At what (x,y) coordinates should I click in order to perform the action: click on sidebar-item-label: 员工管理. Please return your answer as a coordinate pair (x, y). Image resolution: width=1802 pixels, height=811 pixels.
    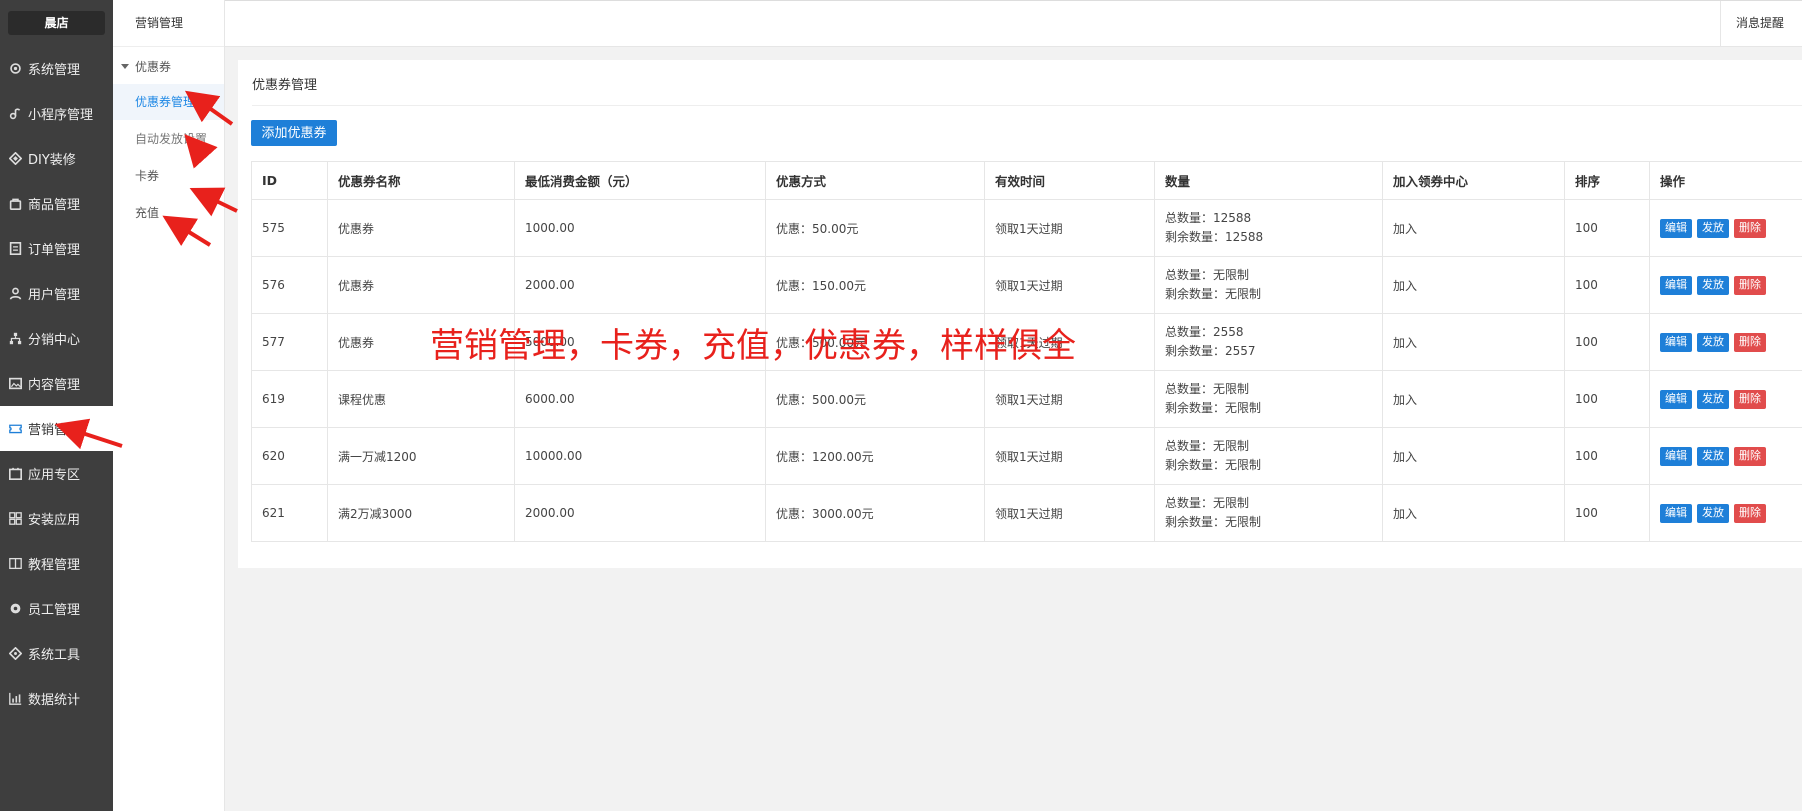
    Looking at the image, I should click on (54, 610).